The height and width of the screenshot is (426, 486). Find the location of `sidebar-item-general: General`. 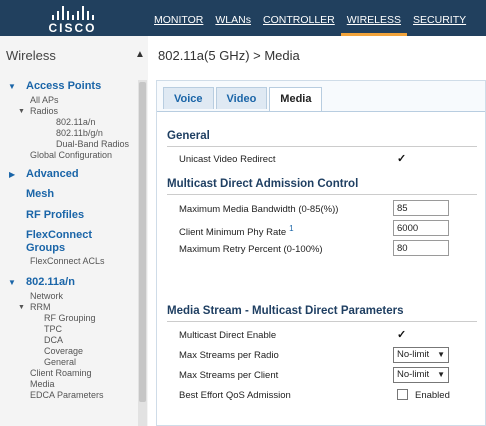

sidebar-item-general: General is located at coordinates (60, 362).